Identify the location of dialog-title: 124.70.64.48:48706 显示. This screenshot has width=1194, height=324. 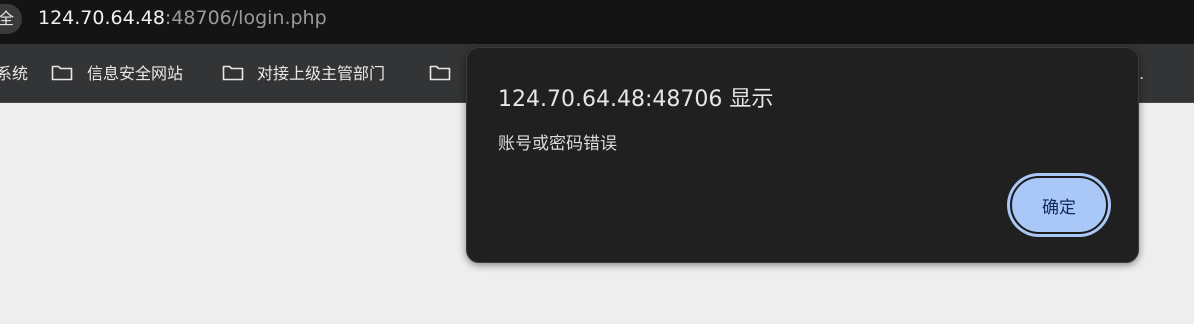
(636, 99).